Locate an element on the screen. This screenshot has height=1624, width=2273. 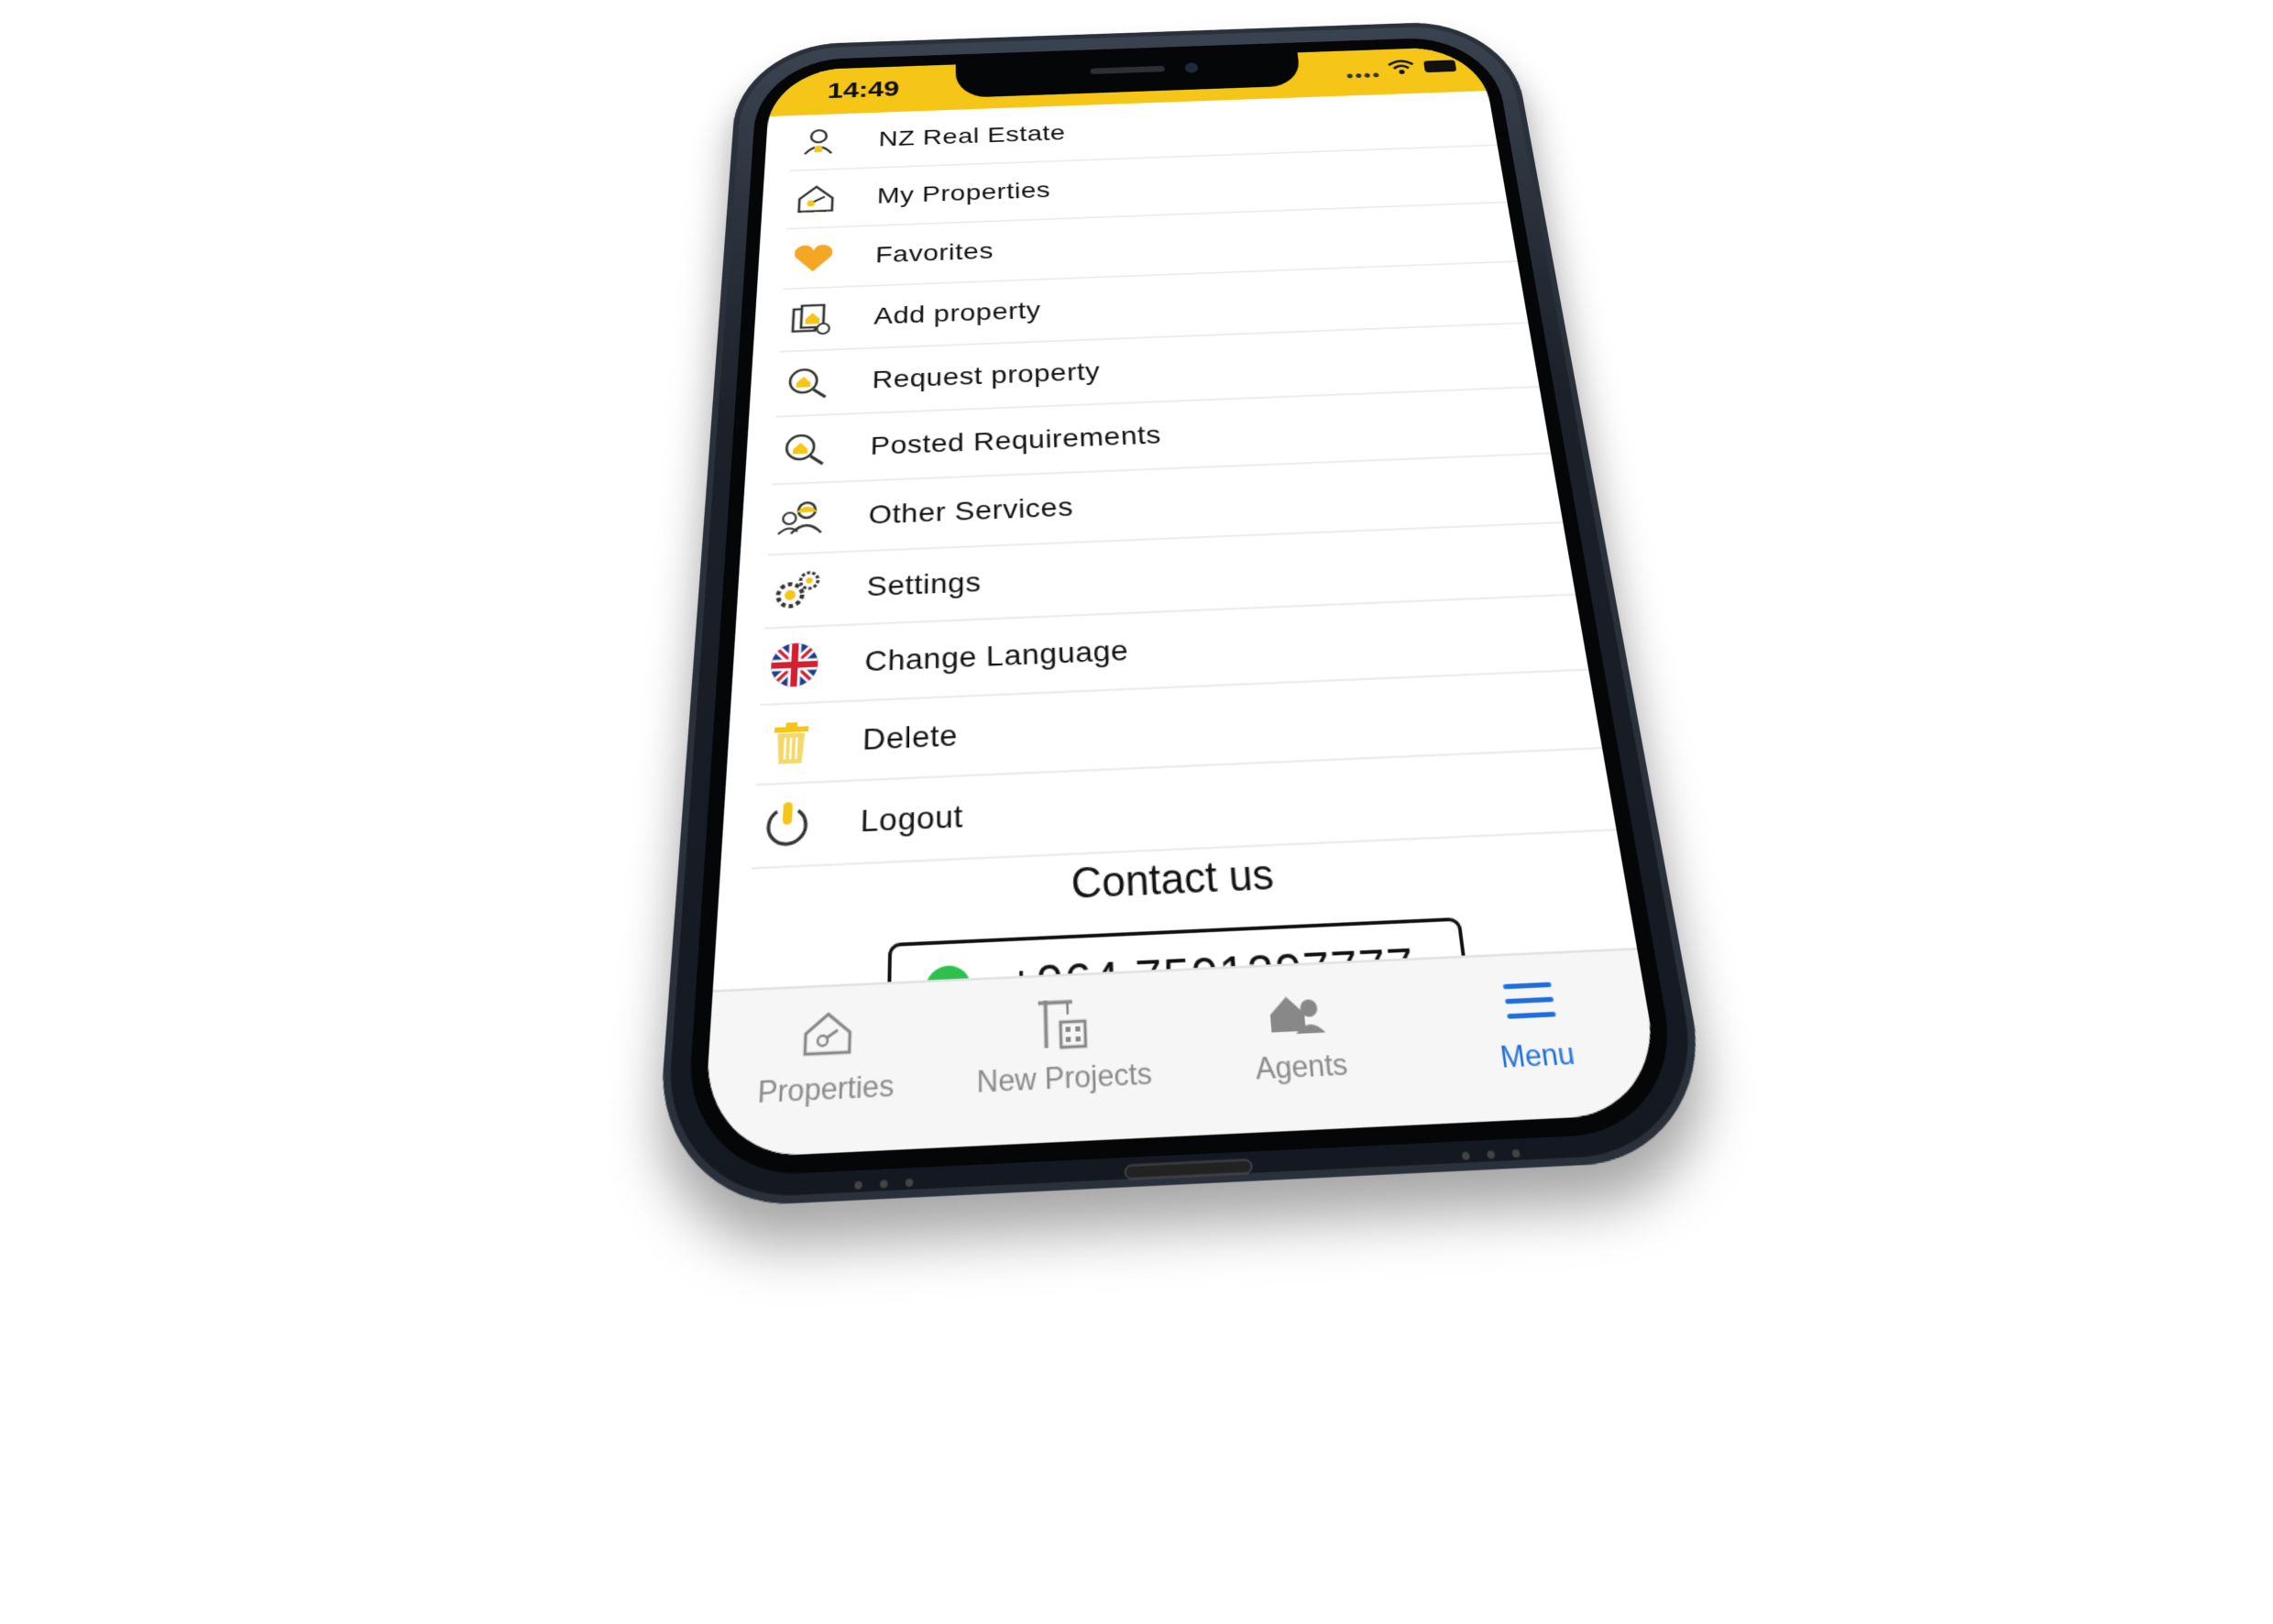
tab-label: Agents is located at coordinates (1302, 1068).